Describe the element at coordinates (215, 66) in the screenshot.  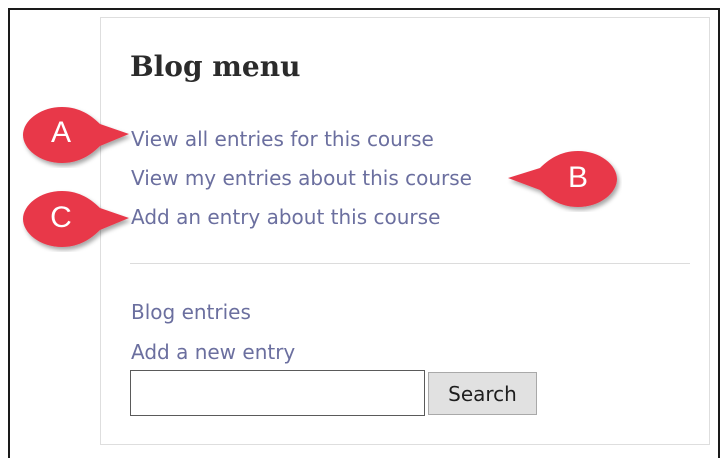
I see `block-title: Blog menu` at that location.